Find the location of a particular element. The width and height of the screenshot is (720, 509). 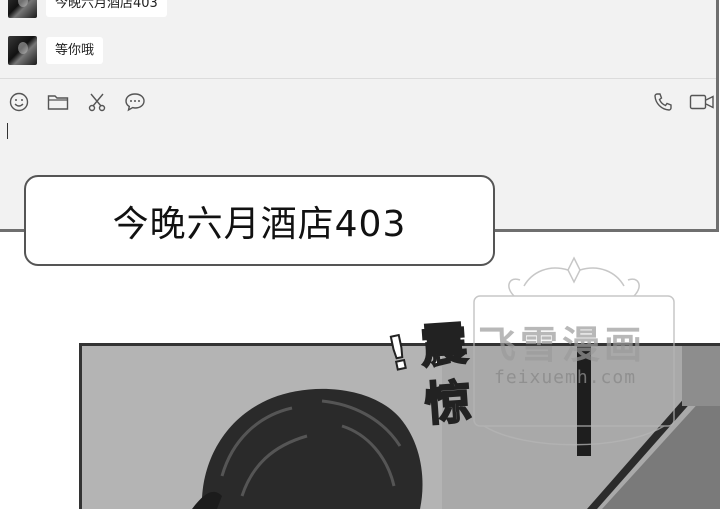

input-divider is located at coordinates (358, 78).